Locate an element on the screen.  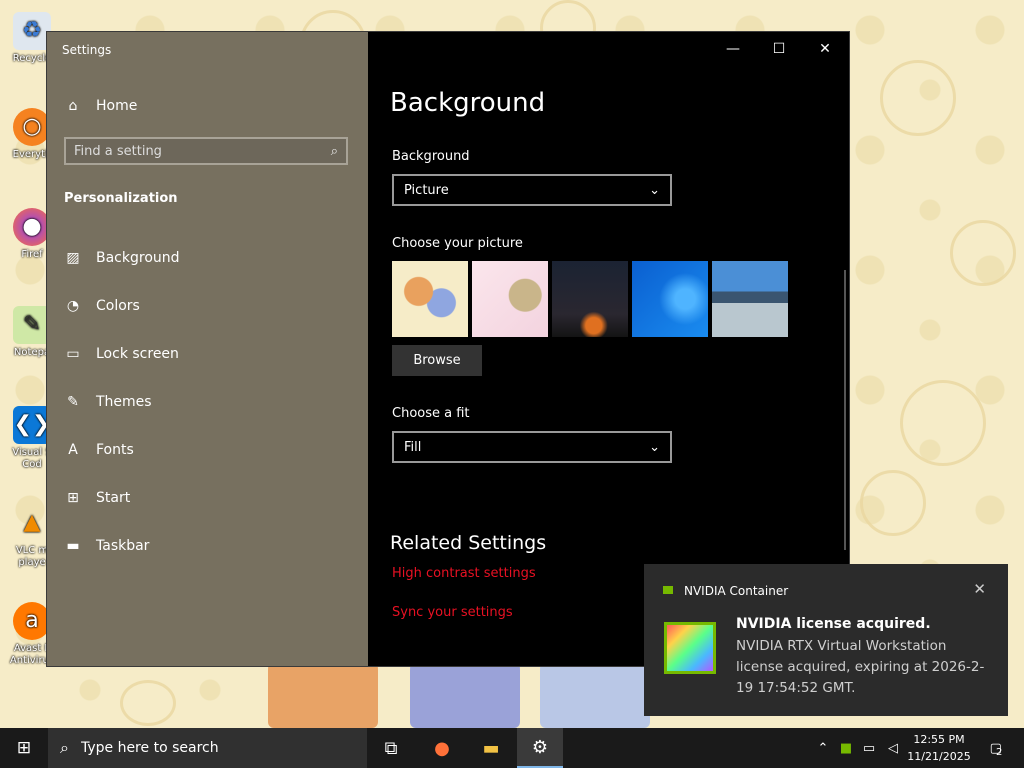
toast-title: NVIDIA license acquired. is located at coordinates (833, 624).